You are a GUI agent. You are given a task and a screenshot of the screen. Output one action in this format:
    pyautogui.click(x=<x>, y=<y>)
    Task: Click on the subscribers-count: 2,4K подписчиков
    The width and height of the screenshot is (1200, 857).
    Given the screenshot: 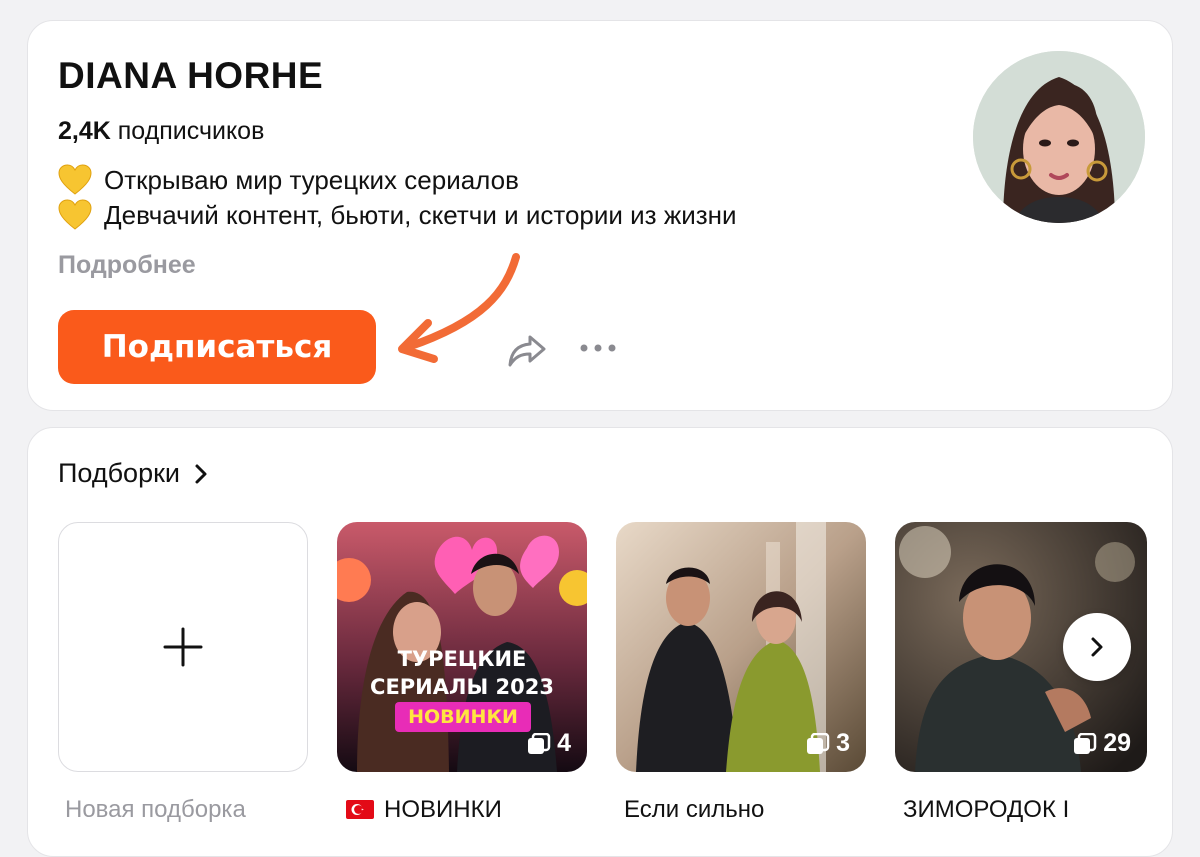 What is the action you would take?
    pyautogui.click(x=161, y=131)
    